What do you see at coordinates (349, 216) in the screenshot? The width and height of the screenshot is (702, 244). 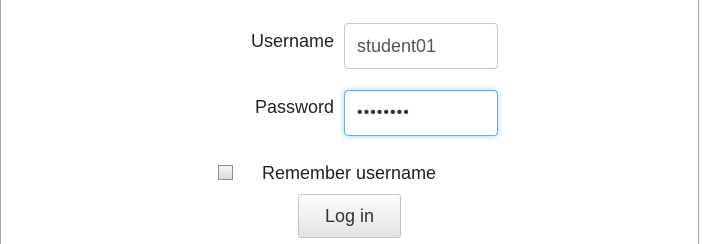 I see `login-button: Log in` at bounding box center [349, 216].